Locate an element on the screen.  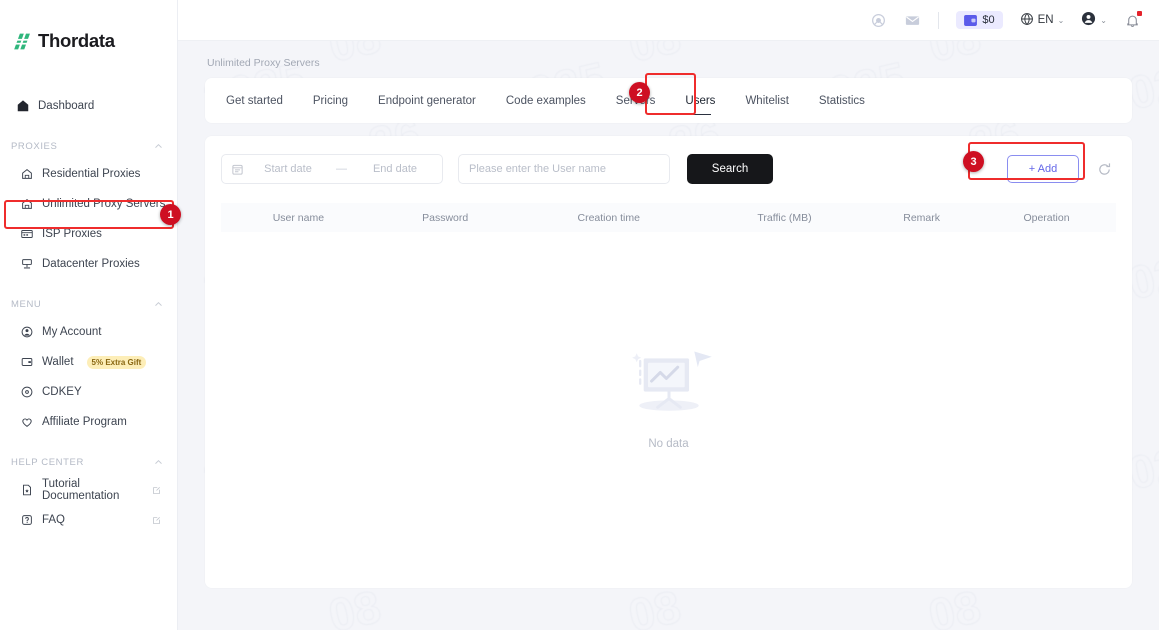
thordata-slash-logo-icon is located at coordinates (22, 41).